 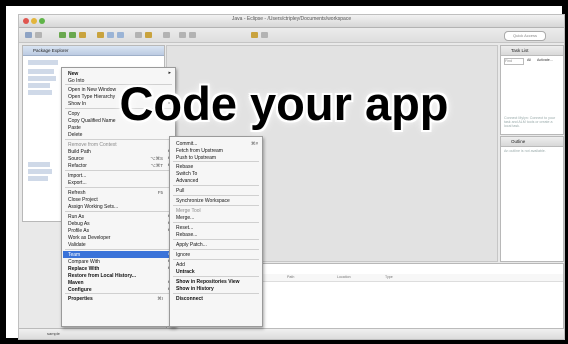 I want to click on context_menu-profile-as: Profile As, so click(x=78, y=231).